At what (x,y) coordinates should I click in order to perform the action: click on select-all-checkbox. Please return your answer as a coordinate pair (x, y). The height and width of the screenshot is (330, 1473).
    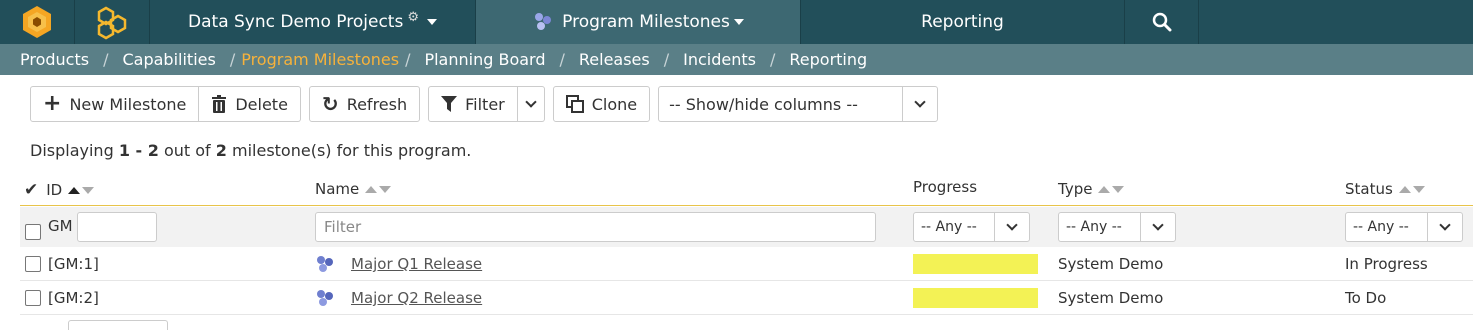
    Looking at the image, I should click on (33, 232).